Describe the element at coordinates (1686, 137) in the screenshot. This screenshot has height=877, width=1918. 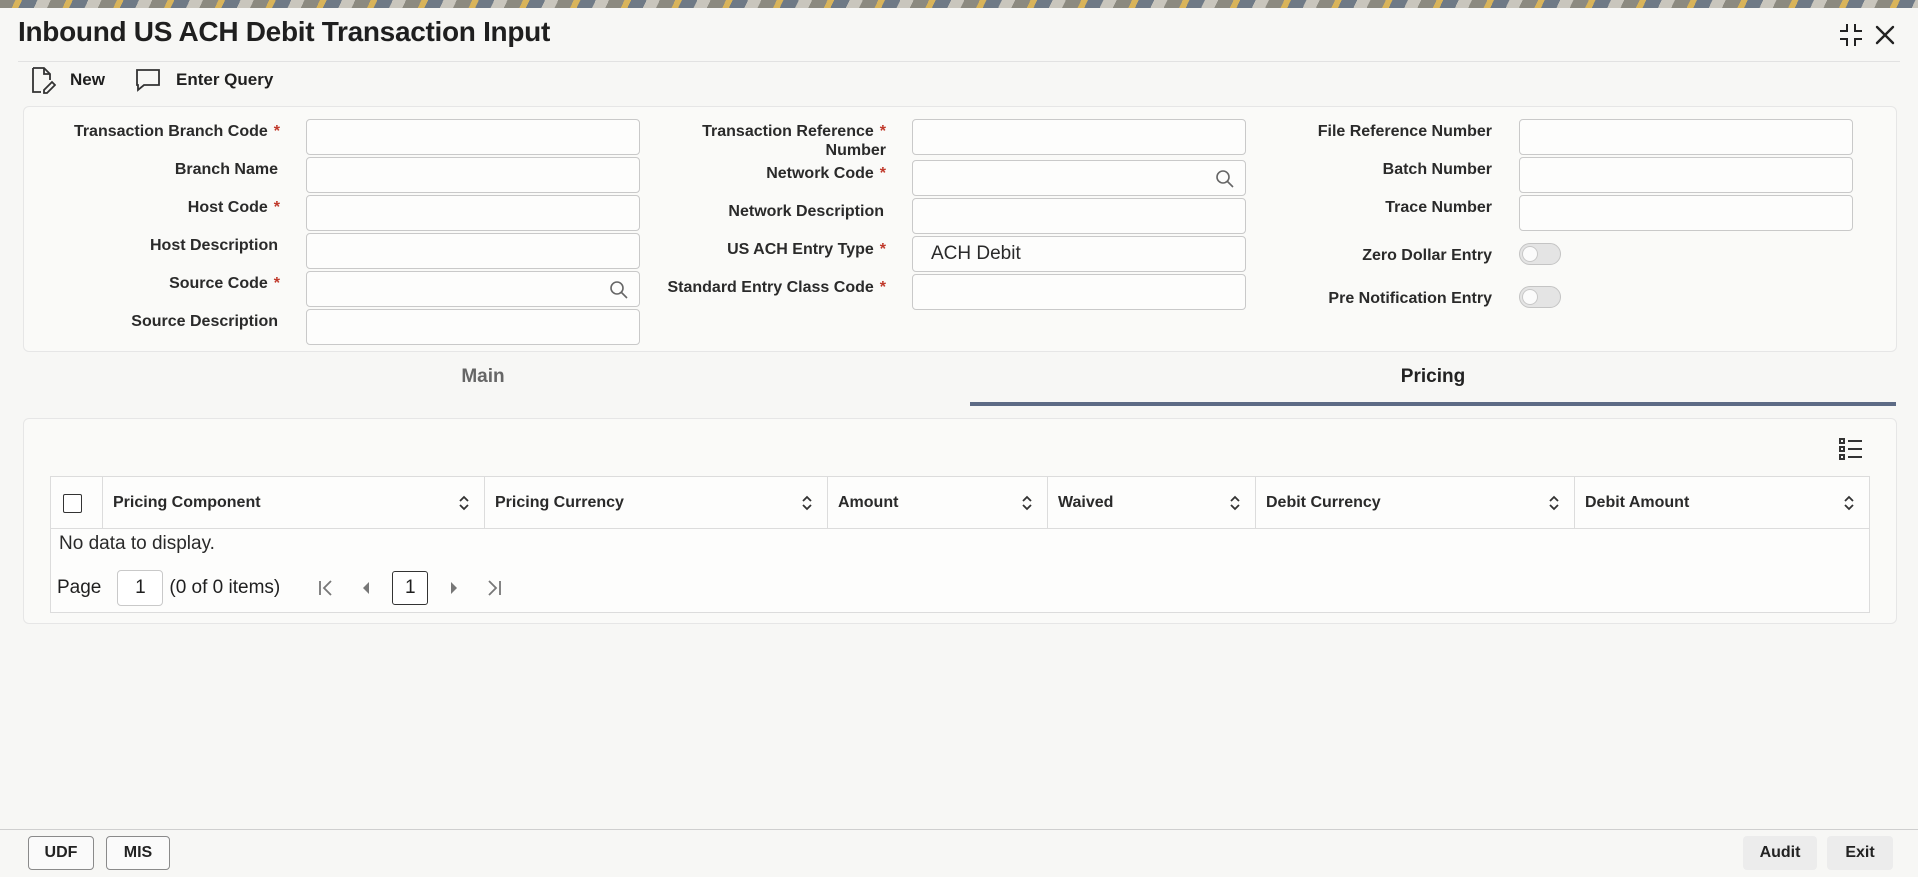
I see `file-reference-number-field` at that location.